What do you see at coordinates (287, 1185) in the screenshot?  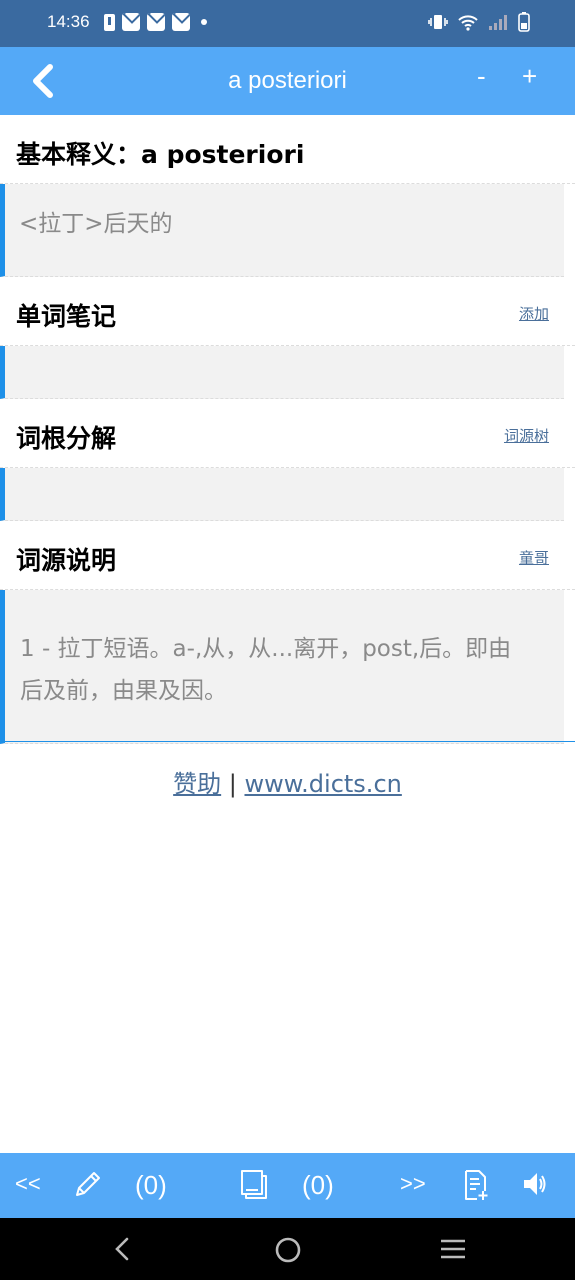 I see `bottom-toolbar: << (0) (0) >>` at bounding box center [287, 1185].